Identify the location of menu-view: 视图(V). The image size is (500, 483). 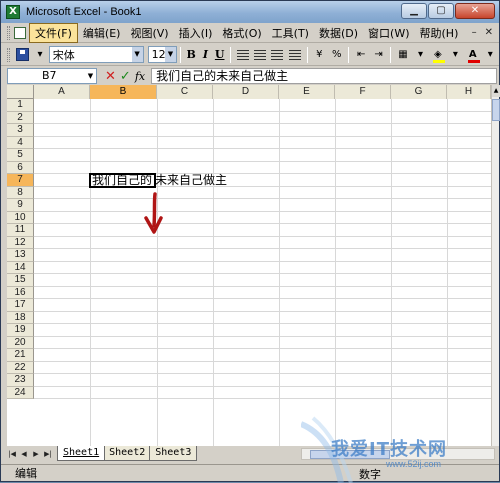
(149, 33).